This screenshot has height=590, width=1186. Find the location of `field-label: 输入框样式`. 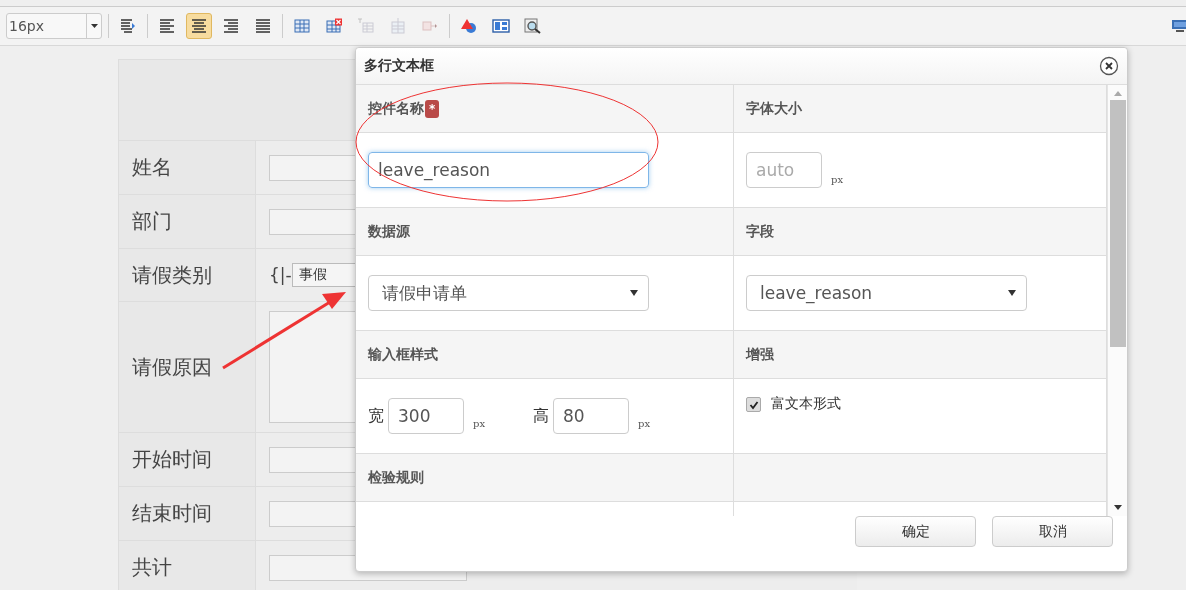

field-label: 输入框样式 is located at coordinates (403, 354).